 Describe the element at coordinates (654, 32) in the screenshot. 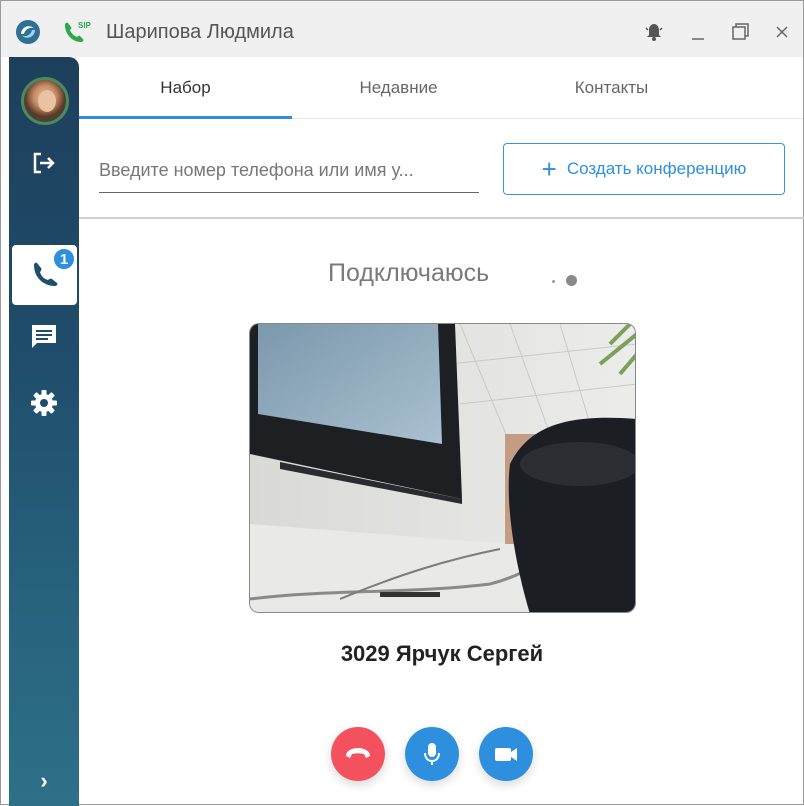

I see `bell-icon` at that location.